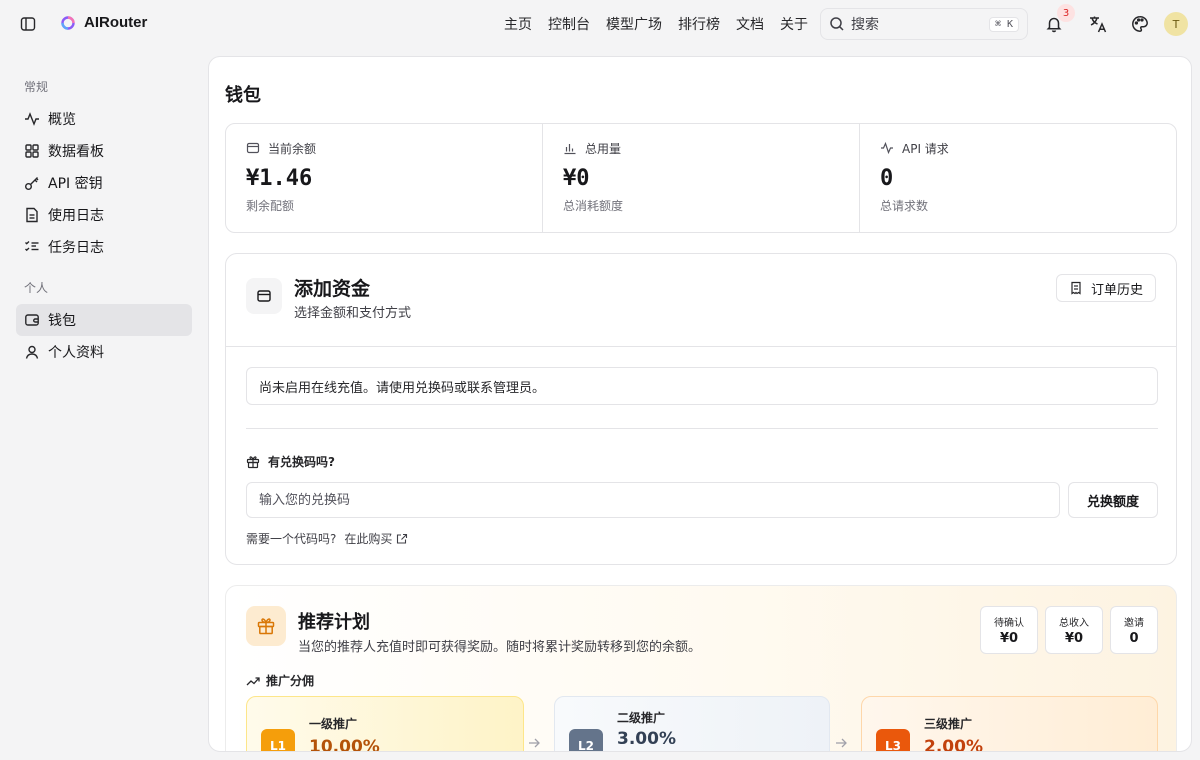 The width and height of the screenshot is (1200, 760). What do you see at coordinates (1009, 623) in the screenshot?
I see `referral-stat-label: 待确认` at bounding box center [1009, 623].